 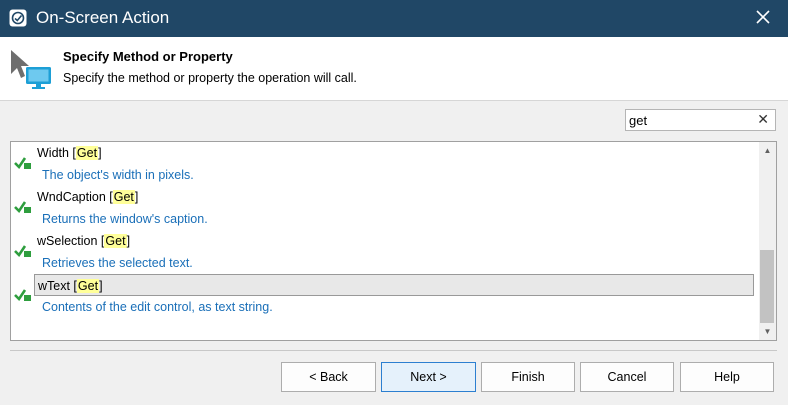 What do you see at coordinates (428, 377) in the screenshot?
I see `next-button: Next >` at bounding box center [428, 377].